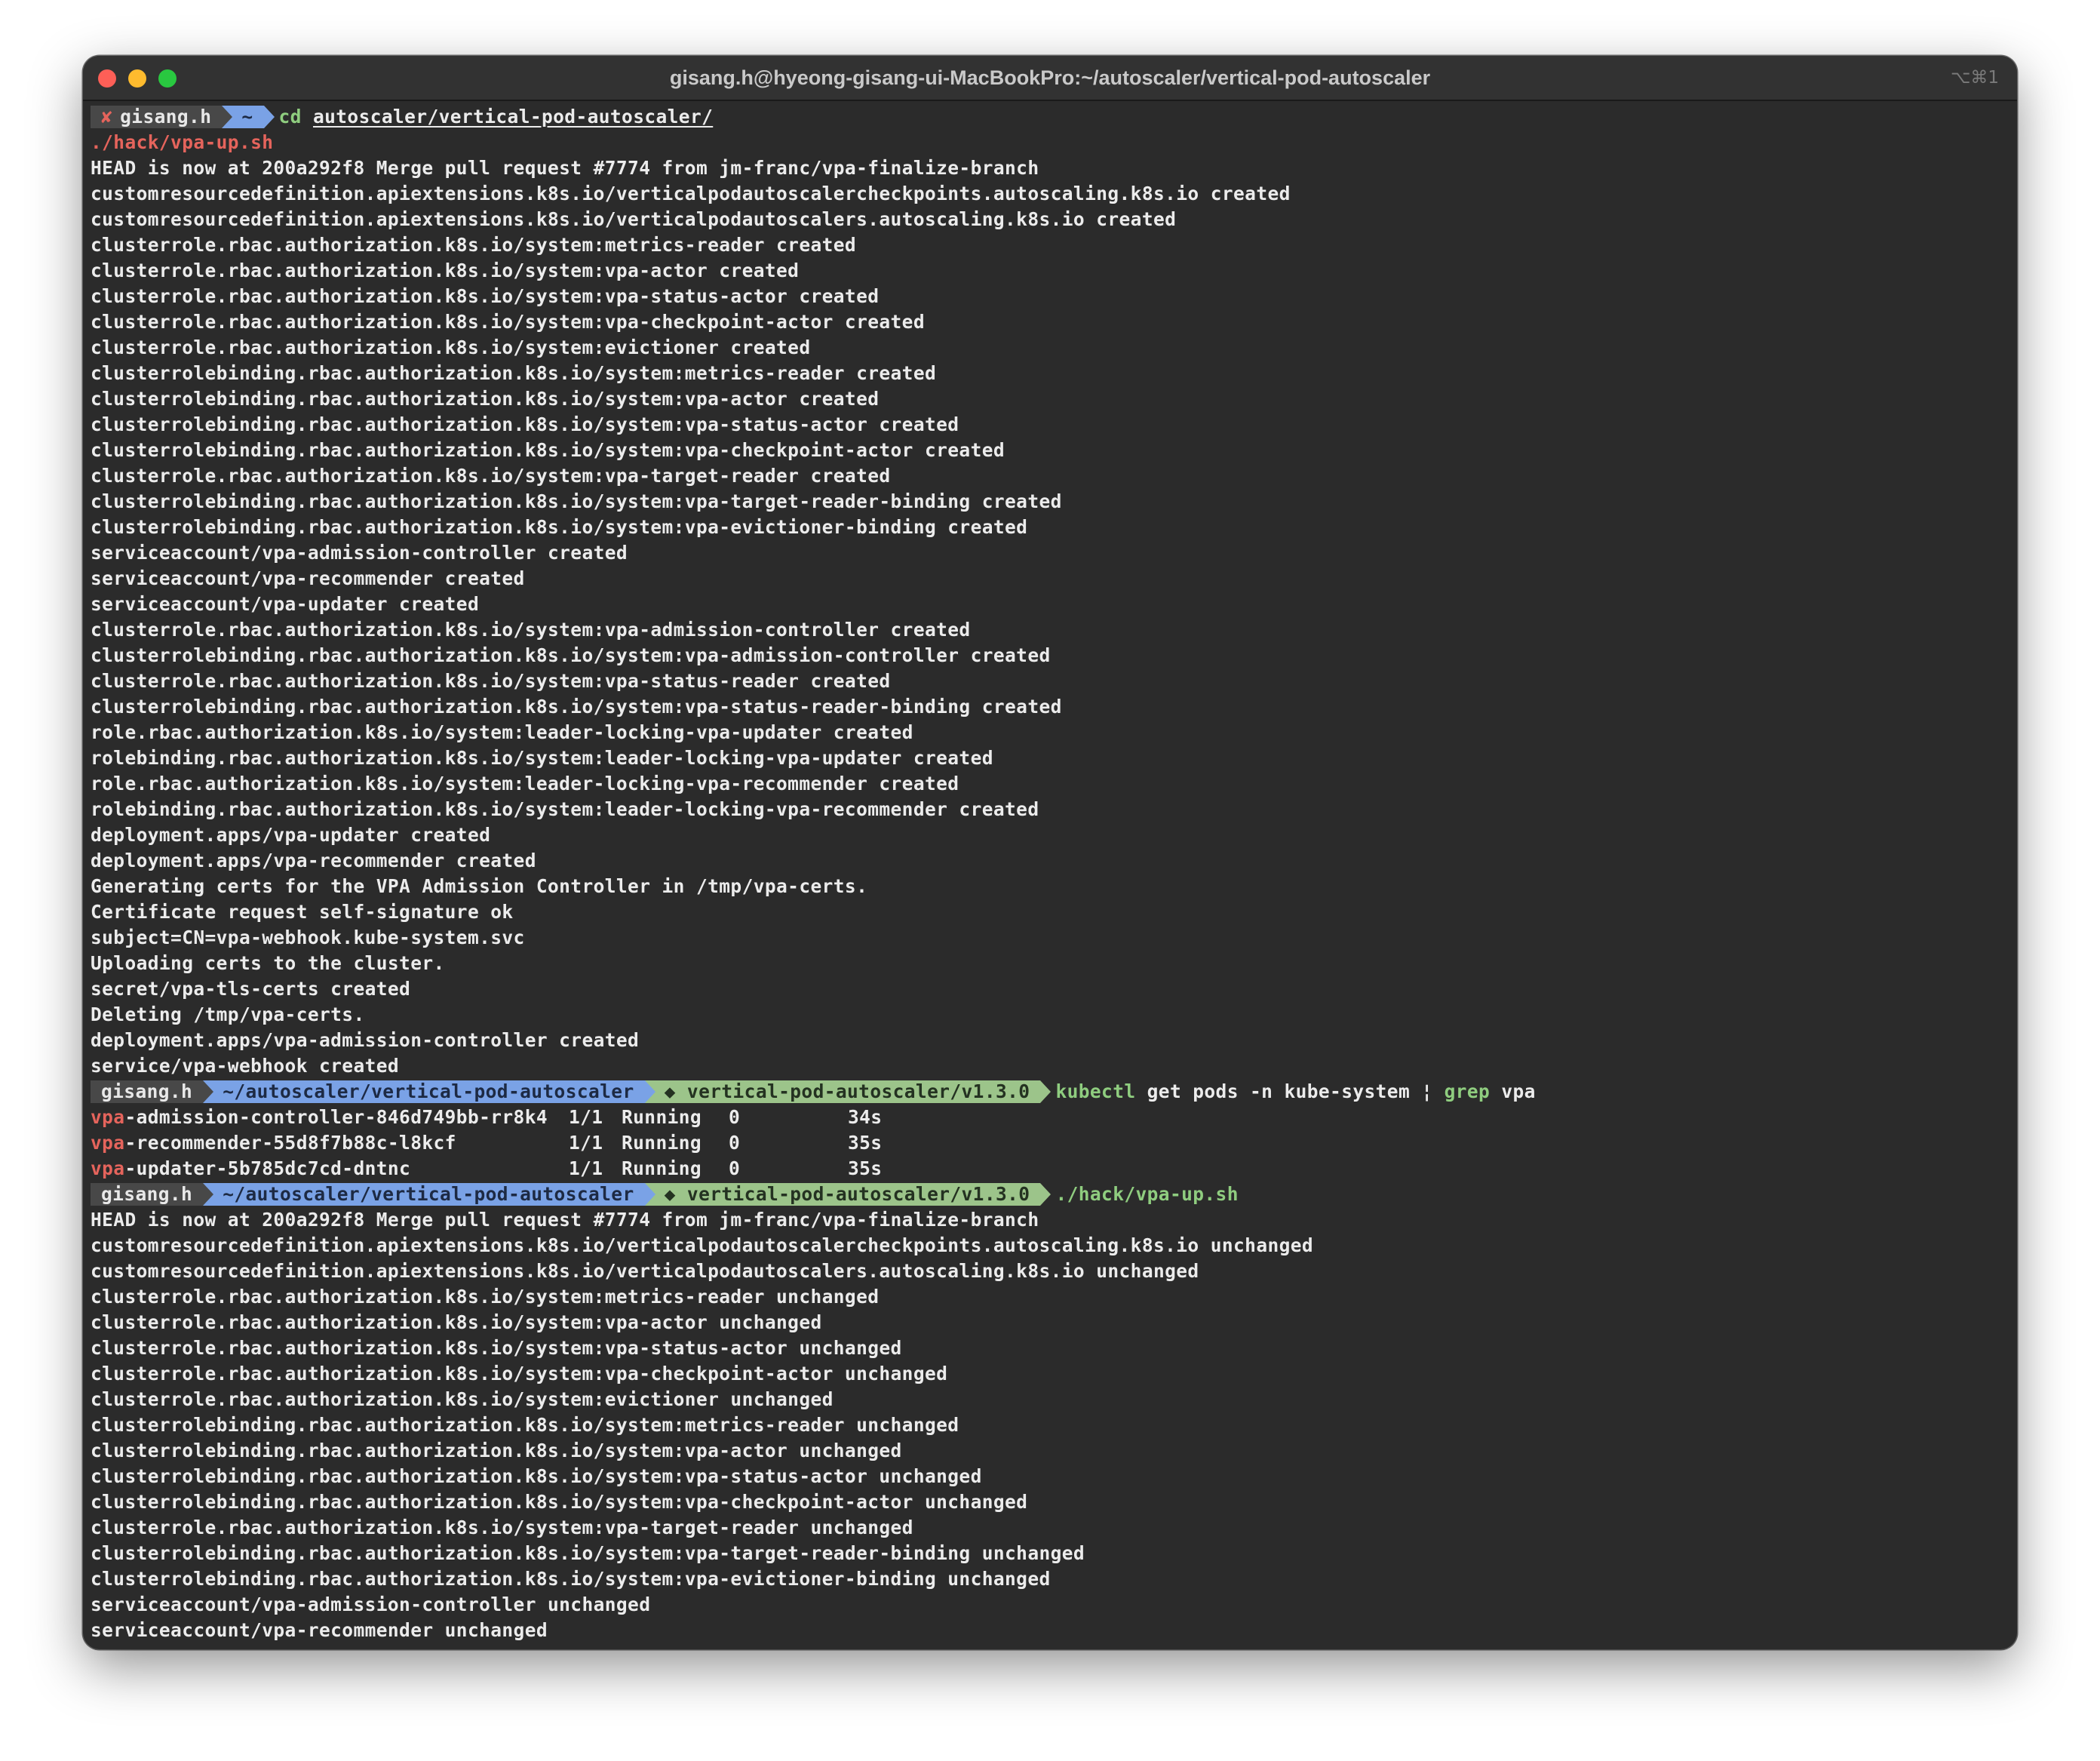  Describe the element at coordinates (251, 989) in the screenshot. I see `output-line: secret/vpa-tls-certs created` at that location.